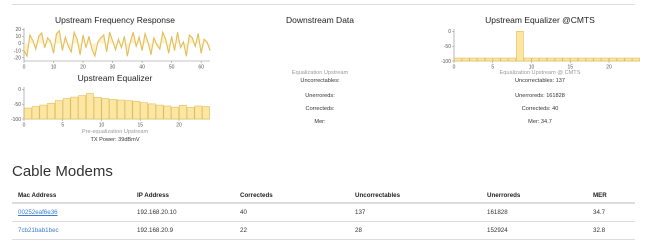 Image resolution: width=645 pixels, height=242 pixels. I want to click on upstream-frequency-title: Upstream Frequency Response, so click(114, 20).